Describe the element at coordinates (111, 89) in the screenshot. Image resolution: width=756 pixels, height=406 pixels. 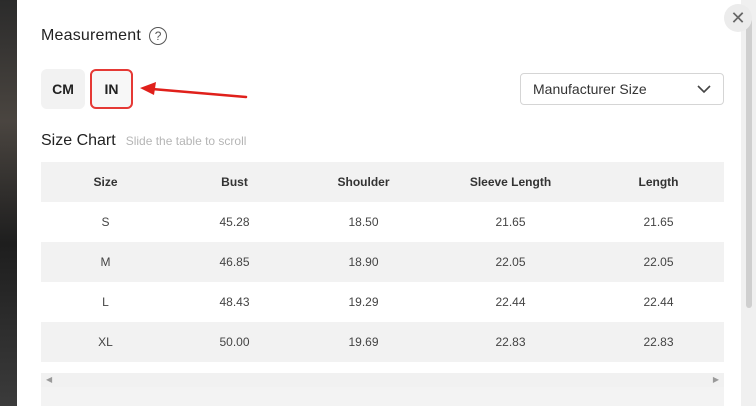
I see `unit-in-button: IN` at that location.